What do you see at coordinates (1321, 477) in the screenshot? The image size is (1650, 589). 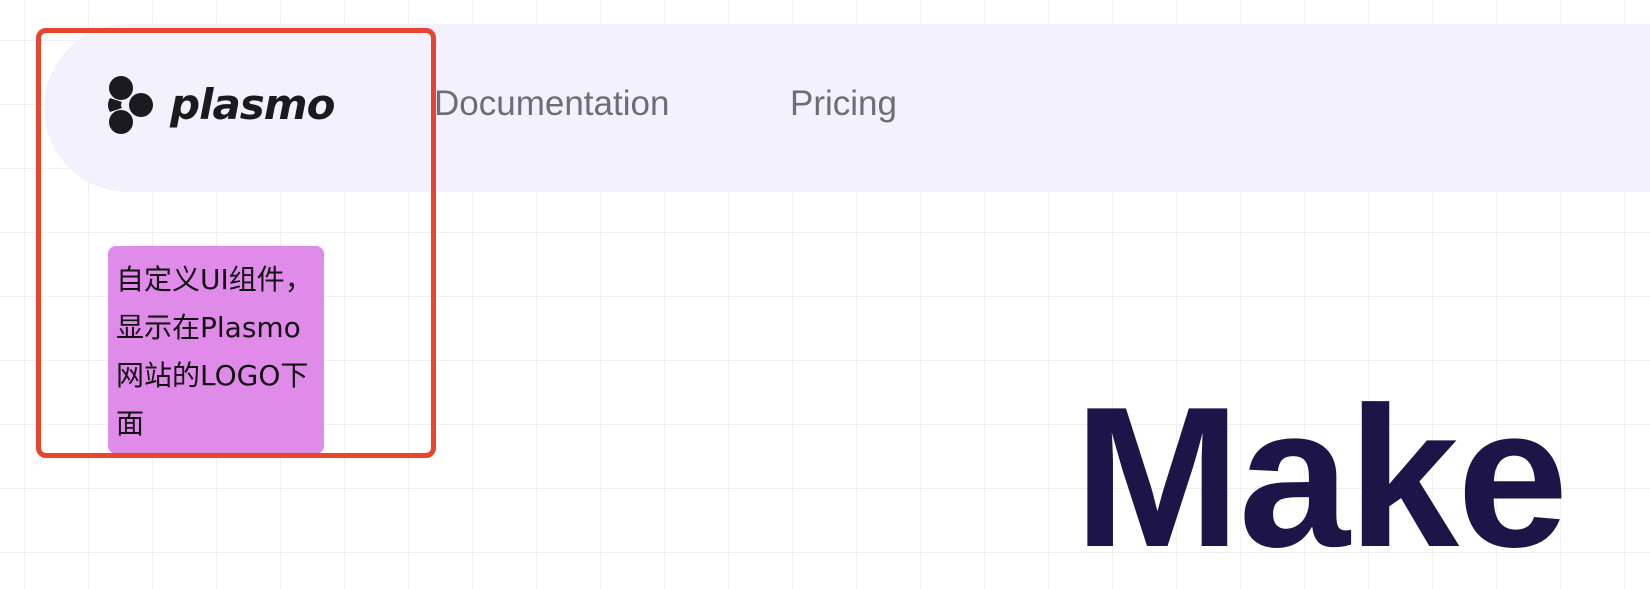 I see `hero-title: Make` at bounding box center [1321, 477].